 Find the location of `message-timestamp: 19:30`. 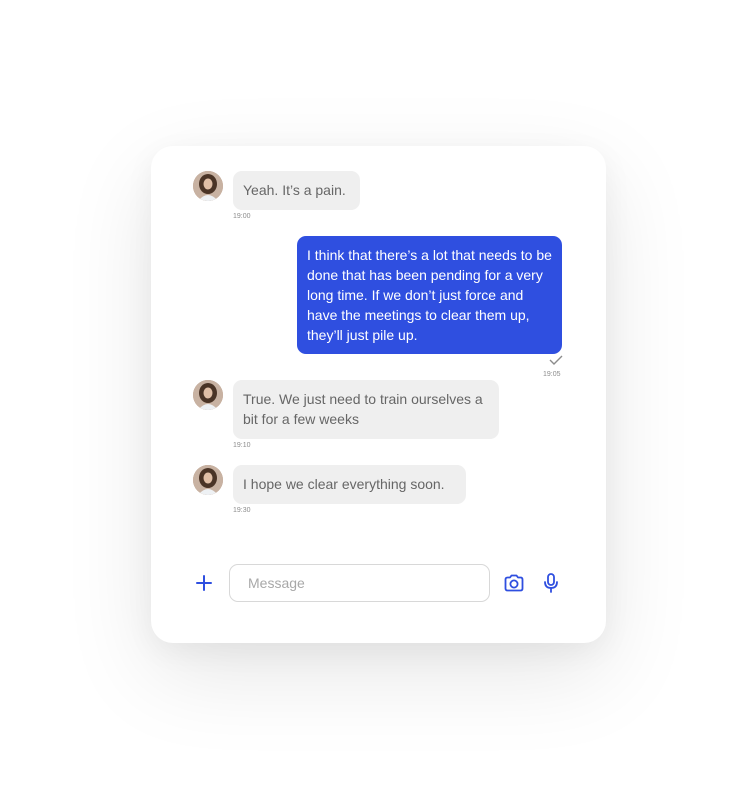

message-timestamp: 19:30 is located at coordinates (242, 510).